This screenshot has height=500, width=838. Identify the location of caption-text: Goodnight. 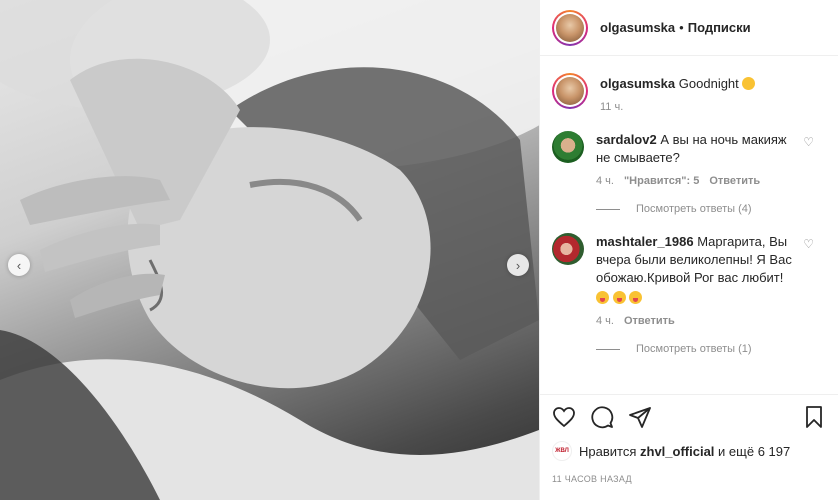
(708, 83).